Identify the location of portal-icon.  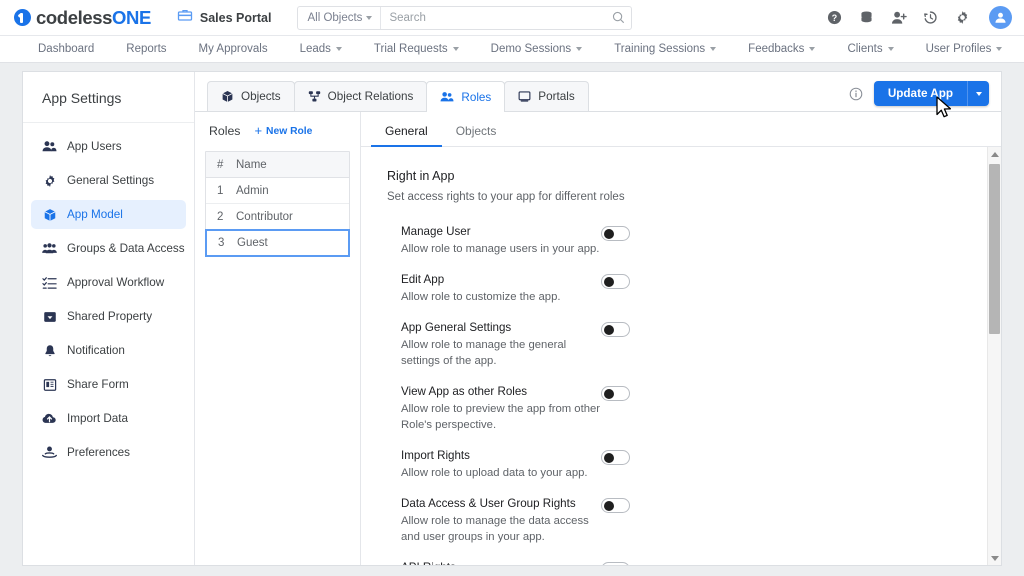
(524, 96).